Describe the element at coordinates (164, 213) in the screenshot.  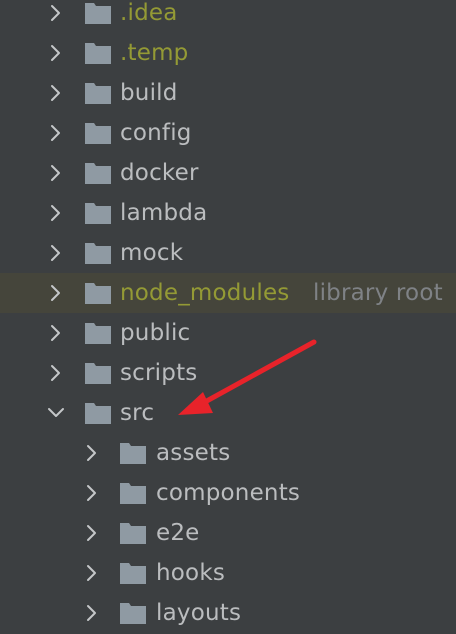
I see `tree-item-label: lambda` at that location.